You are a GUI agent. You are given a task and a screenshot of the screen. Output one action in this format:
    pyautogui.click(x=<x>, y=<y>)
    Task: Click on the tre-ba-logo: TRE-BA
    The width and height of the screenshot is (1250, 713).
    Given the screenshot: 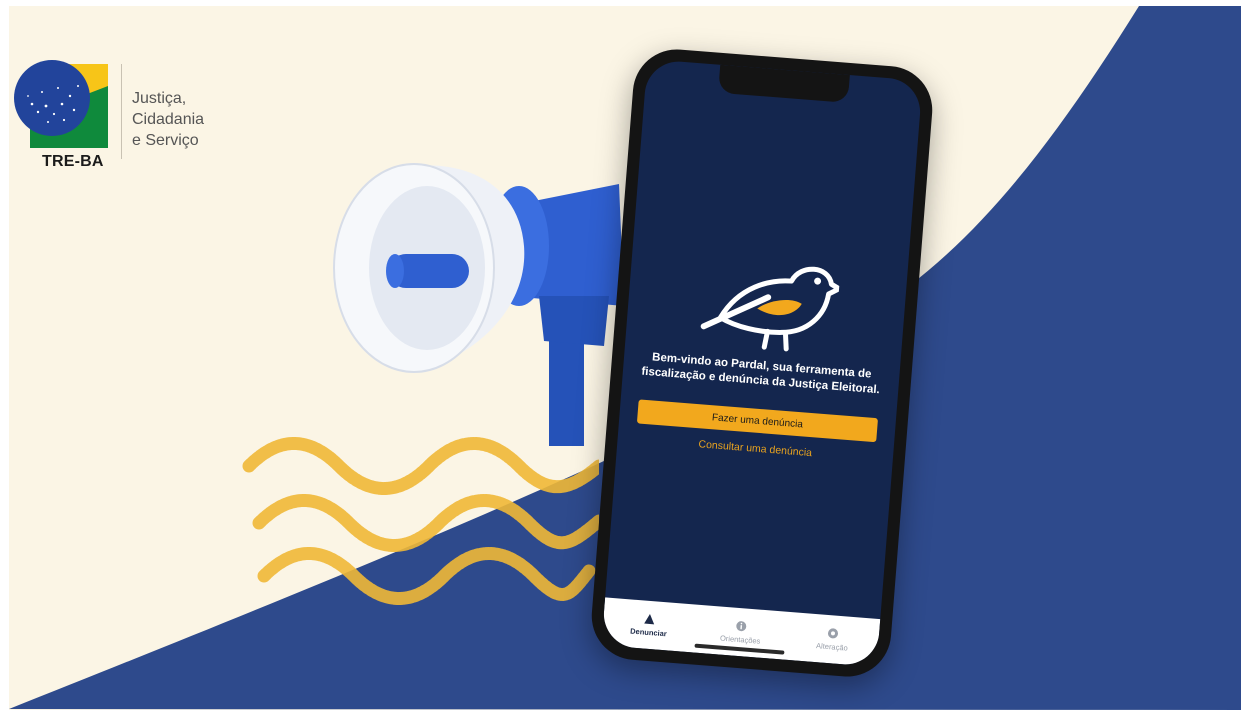 What is the action you would take?
    pyautogui.click(x=62, y=113)
    